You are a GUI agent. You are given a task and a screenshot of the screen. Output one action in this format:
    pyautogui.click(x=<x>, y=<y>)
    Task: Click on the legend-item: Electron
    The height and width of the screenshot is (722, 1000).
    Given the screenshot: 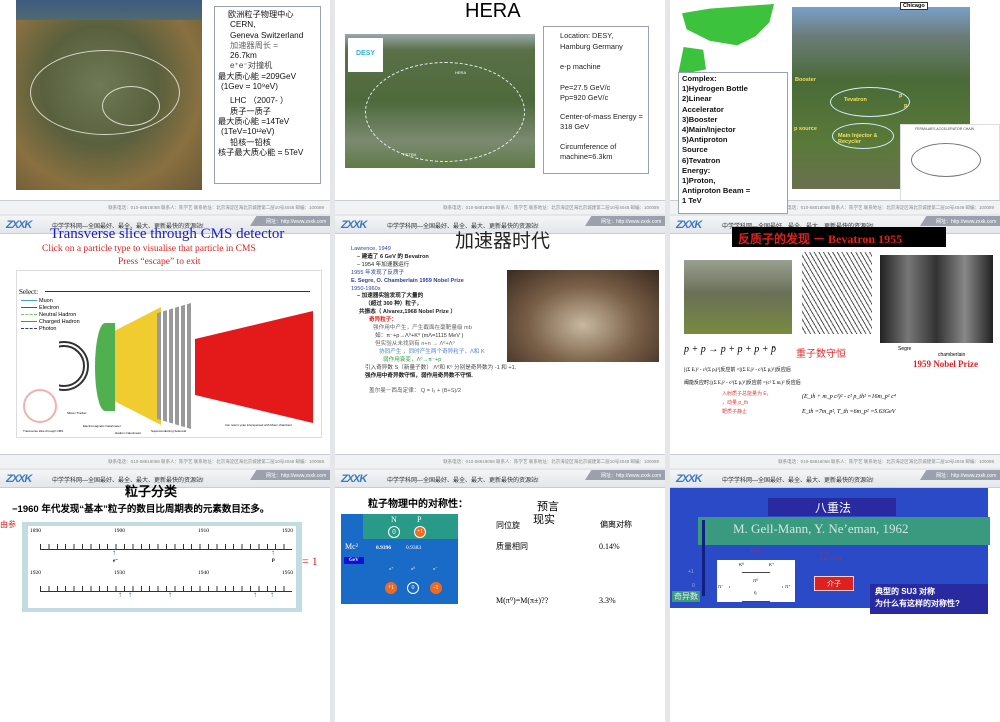 What is the action you would take?
    pyautogui.click(x=50, y=308)
    